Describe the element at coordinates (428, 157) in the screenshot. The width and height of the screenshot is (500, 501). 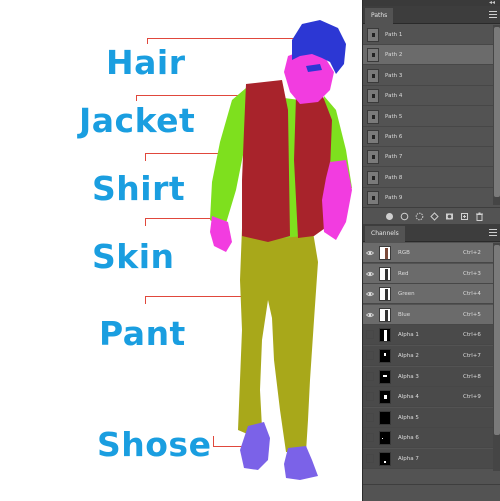
I see `path-row: Path 7` at that location.